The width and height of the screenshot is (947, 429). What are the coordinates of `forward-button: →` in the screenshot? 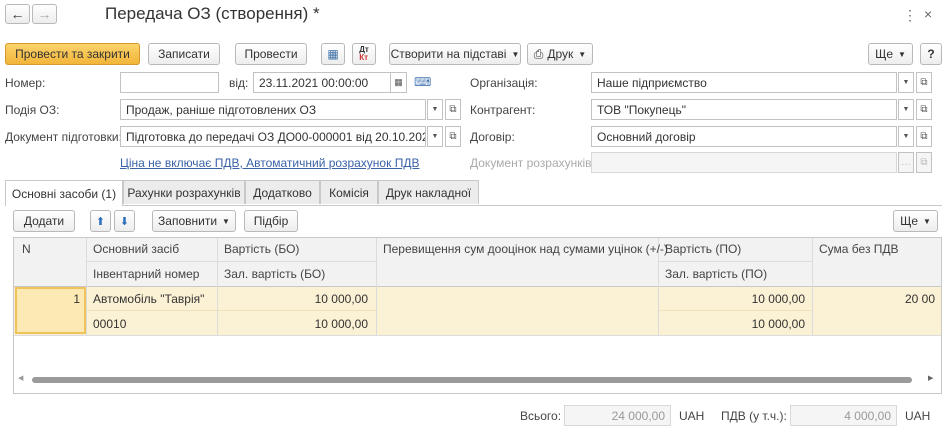 It's located at (44, 14).